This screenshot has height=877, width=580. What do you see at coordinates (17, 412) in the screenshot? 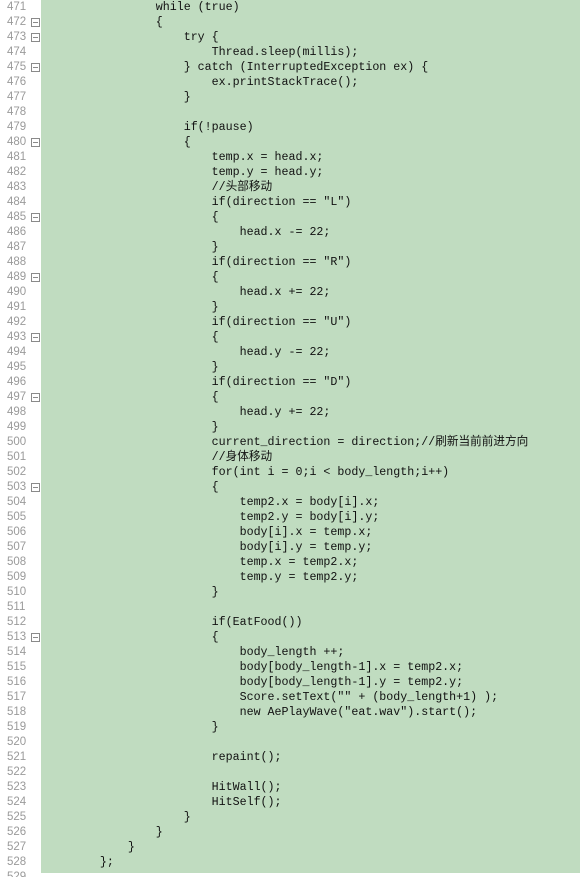
I see `line-number: 498` at bounding box center [17, 412].